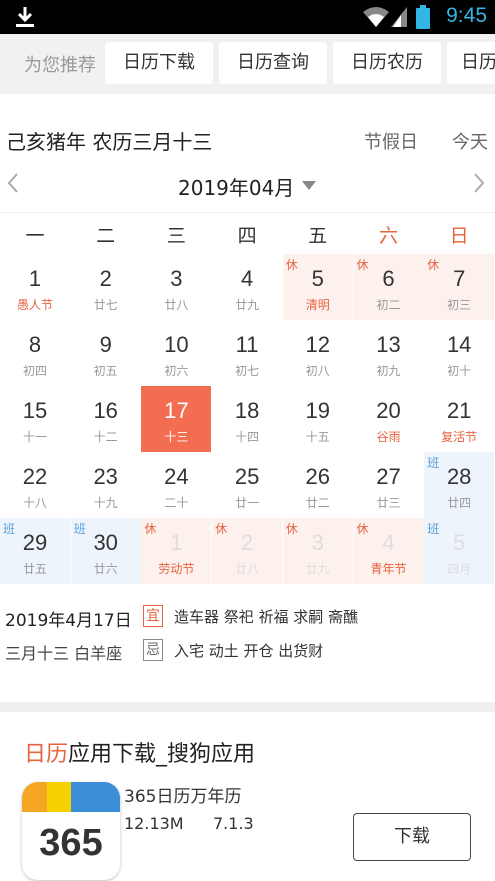  Describe the element at coordinates (471, 63) in the screenshot. I see `recommend-chip: 日历` at that location.